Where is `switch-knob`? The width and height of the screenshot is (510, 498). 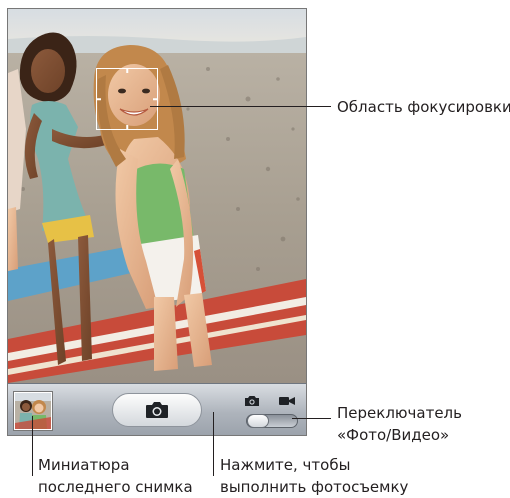
switch-knob is located at coordinates (258, 421).